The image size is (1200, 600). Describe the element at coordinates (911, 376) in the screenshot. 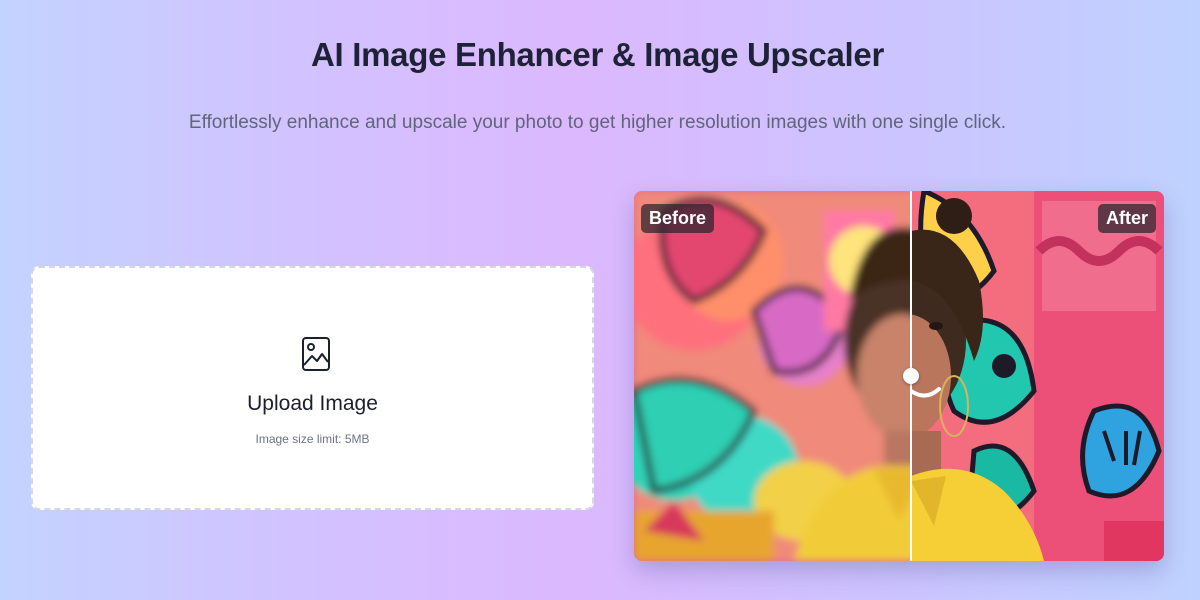

I see `comparison-slider-handle` at that location.